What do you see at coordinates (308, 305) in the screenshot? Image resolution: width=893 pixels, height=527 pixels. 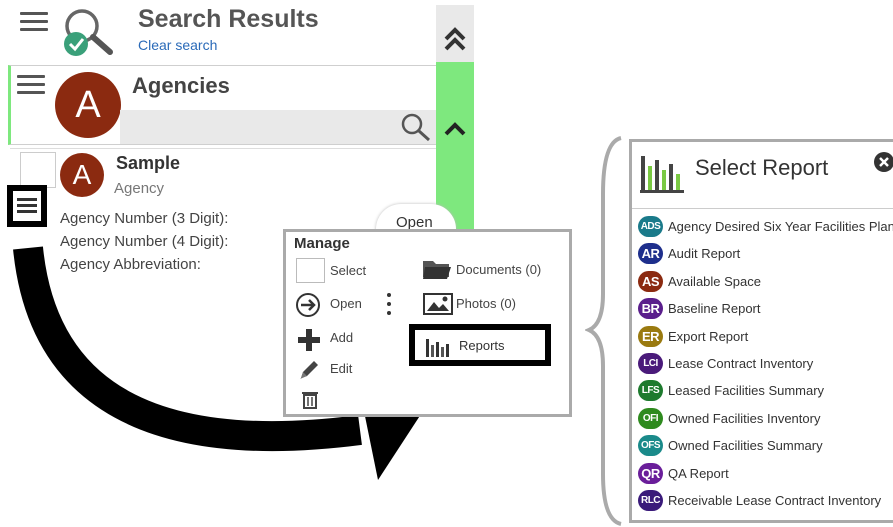 I see `open-arrow-icon` at bounding box center [308, 305].